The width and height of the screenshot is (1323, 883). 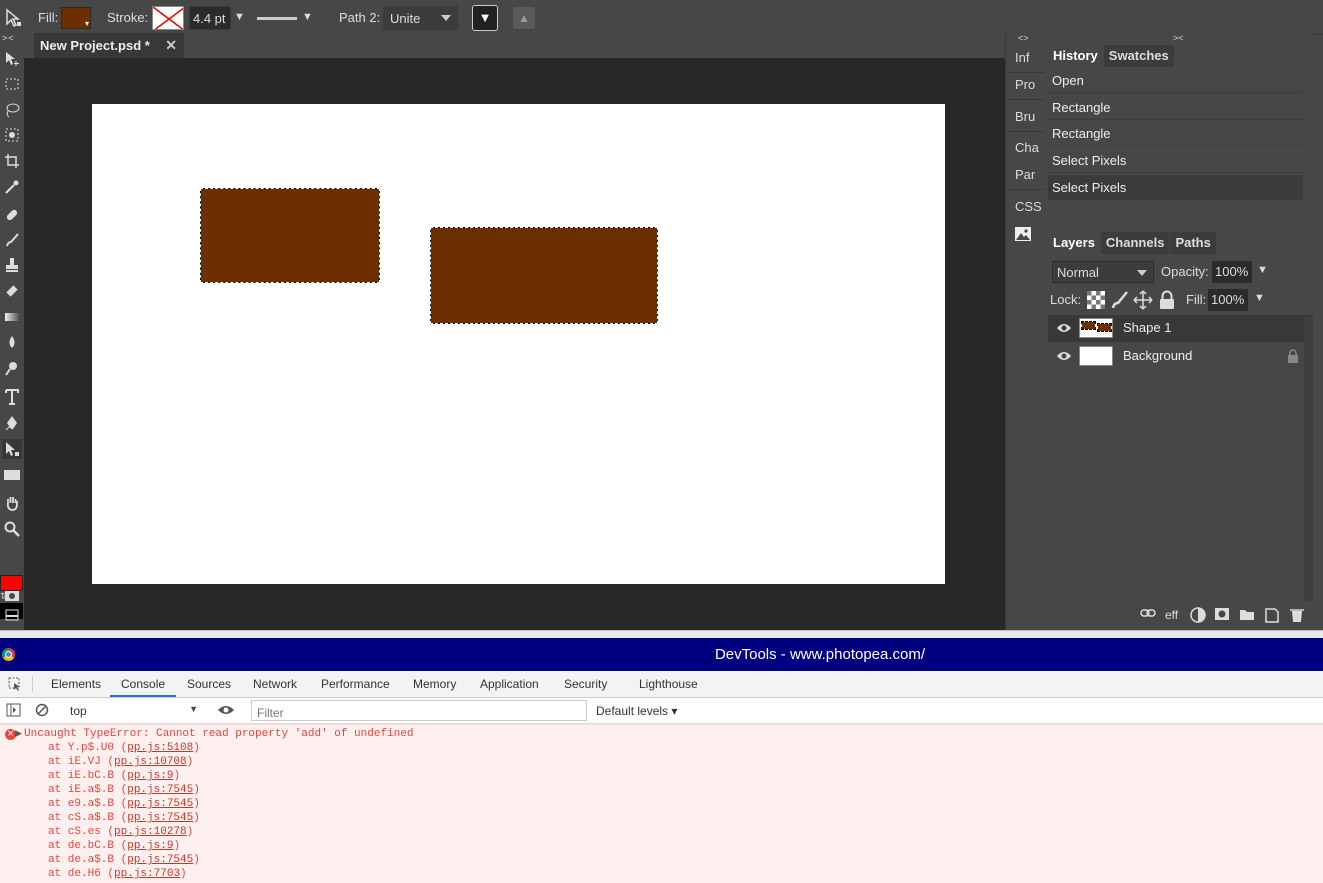 What do you see at coordinates (1075, 56) in the screenshot?
I see `tab-history: History` at bounding box center [1075, 56].